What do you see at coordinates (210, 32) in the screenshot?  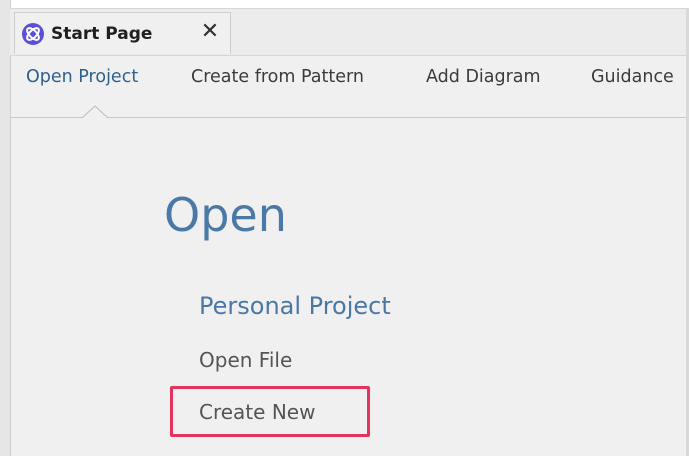 I see `close-icon: ✕` at bounding box center [210, 32].